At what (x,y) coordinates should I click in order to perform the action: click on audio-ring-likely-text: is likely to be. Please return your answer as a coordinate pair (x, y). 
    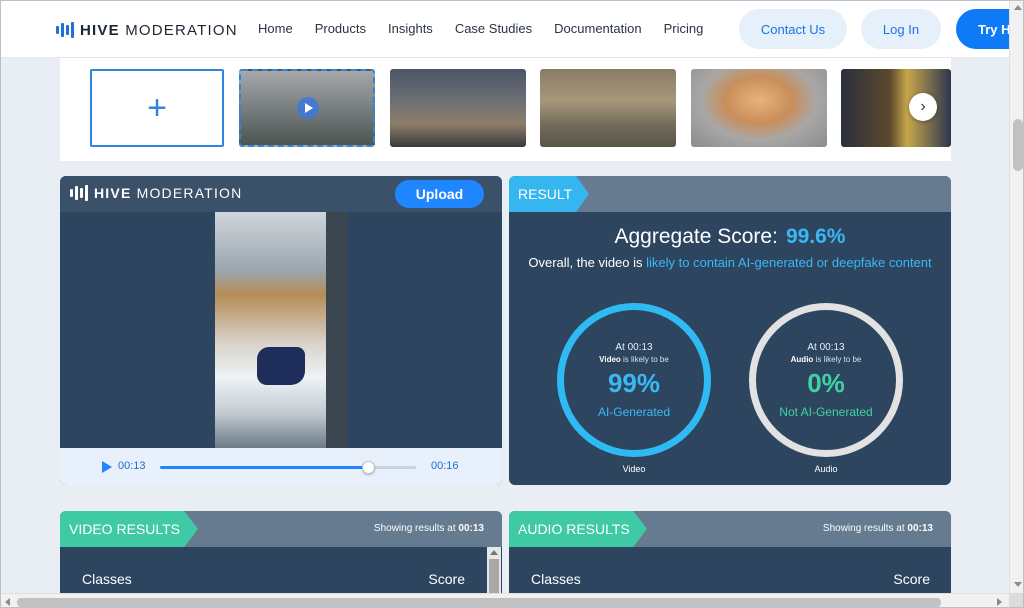
    Looking at the image, I should click on (838, 359).